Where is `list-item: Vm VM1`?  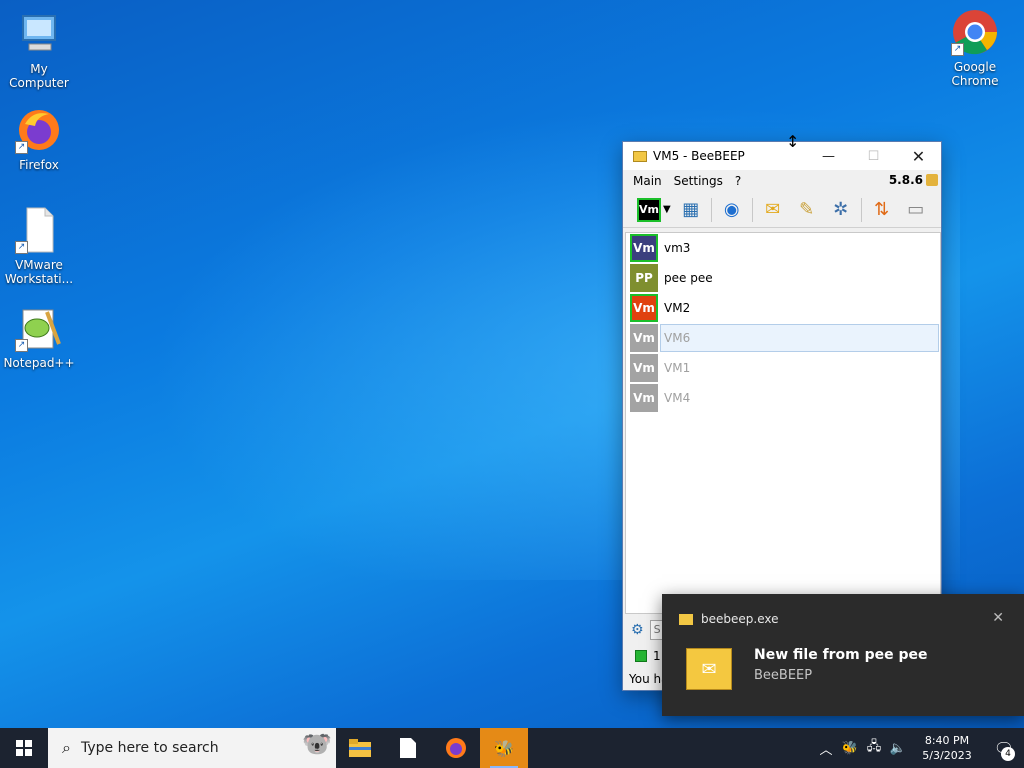
list-item: Vm VM1 is located at coordinates (783, 368).